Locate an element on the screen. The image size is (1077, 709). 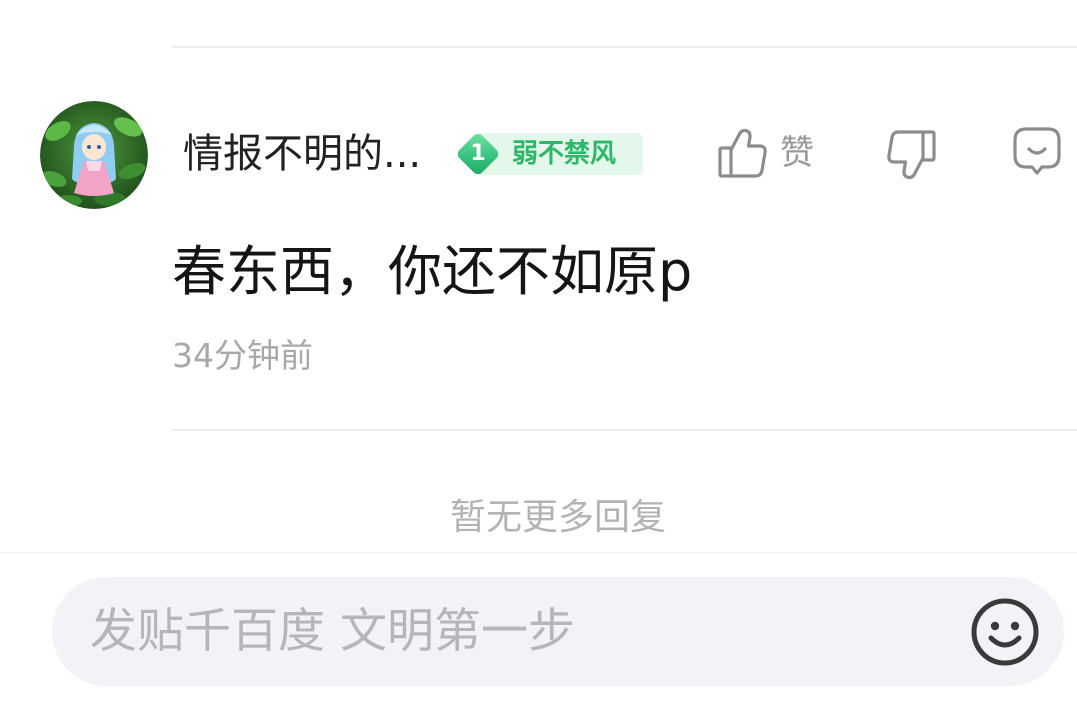
avatar-image is located at coordinates (94, 155).